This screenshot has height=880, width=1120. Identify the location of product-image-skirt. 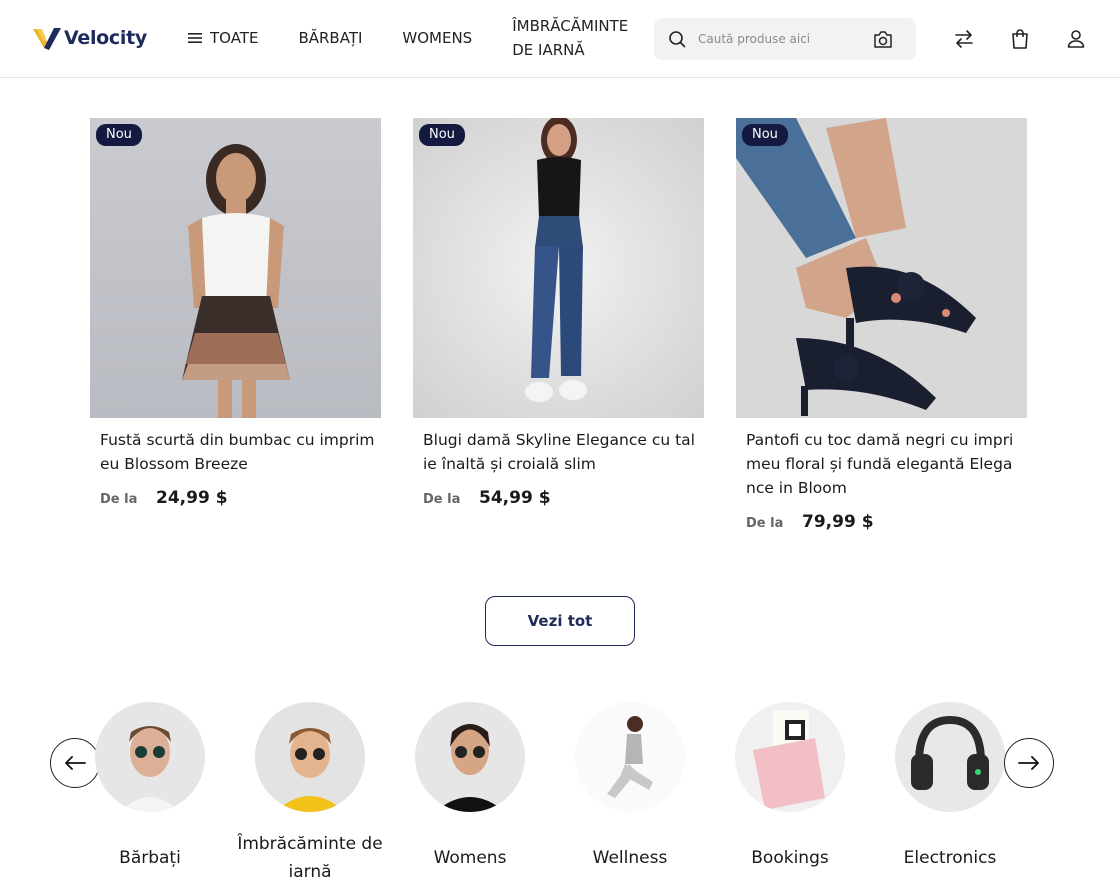
(236, 281).